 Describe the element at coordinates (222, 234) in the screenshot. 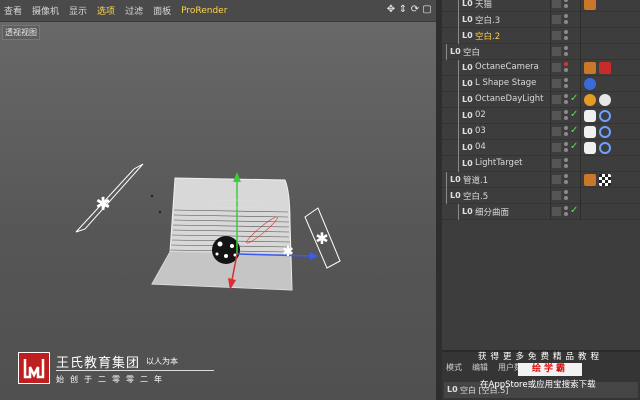

I see `l-shape-stage` at that location.